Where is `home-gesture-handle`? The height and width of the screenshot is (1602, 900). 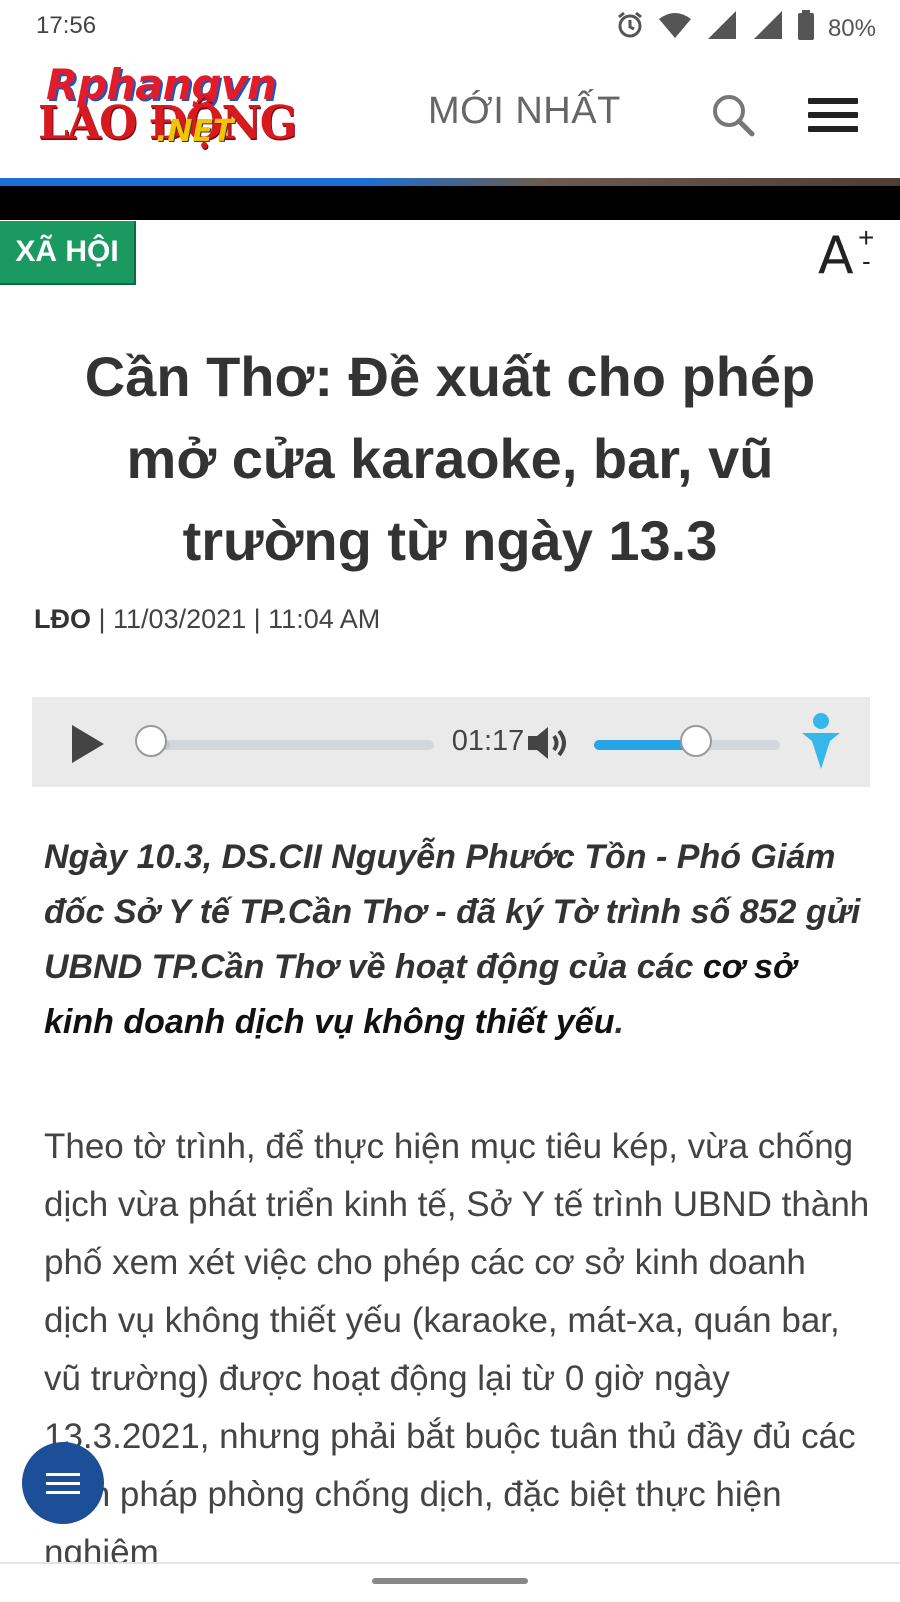 home-gesture-handle is located at coordinates (450, 1581).